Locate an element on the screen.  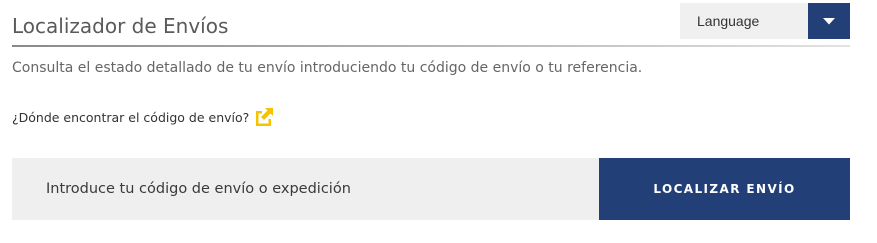
language-dropdown: Language is located at coordinates (765, 21).